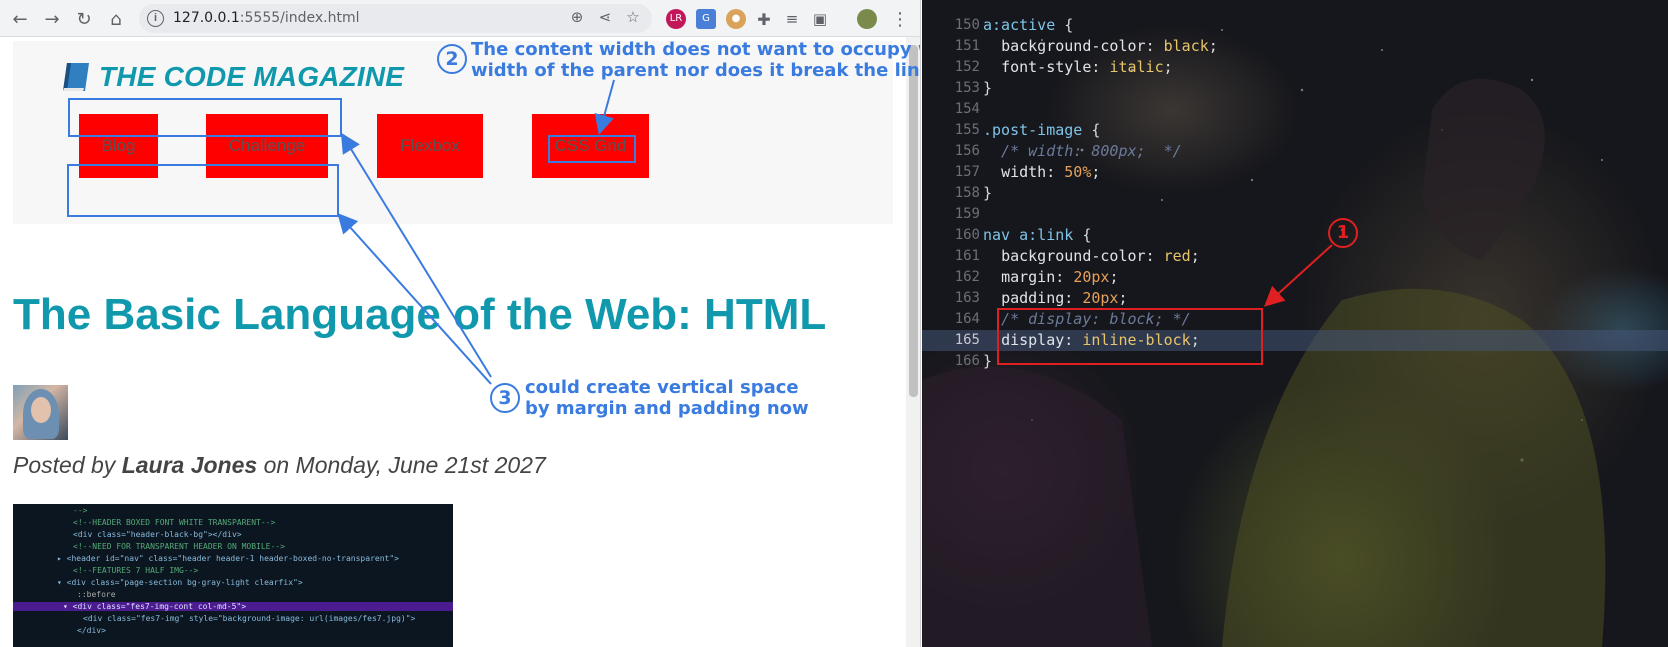 This screenshot has width=1668, height=647. What do you see at coordinates (900, 19) in the screenshot?
I see `browser-menu-icon: ⋮` at bounding box center [900, 19].